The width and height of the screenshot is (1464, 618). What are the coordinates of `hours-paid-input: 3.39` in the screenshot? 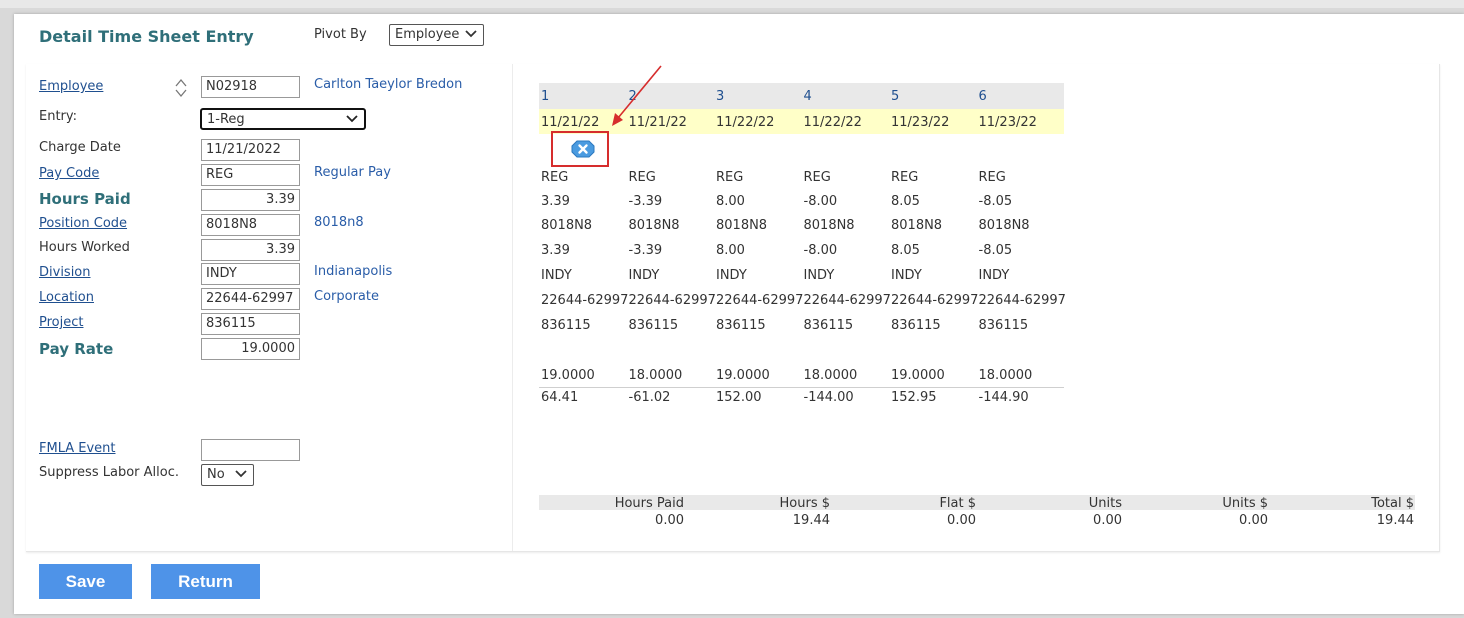 It's located at (250, 200).